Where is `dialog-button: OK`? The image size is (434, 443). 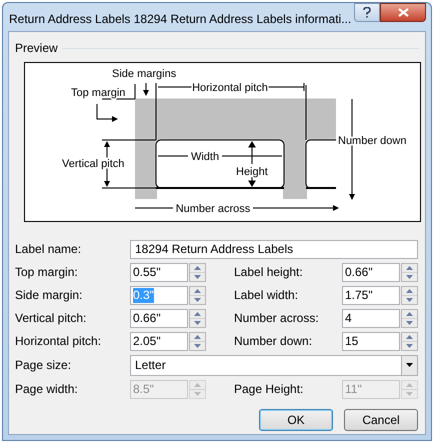
dialog-button: OK is located at coordinates (296, 420).